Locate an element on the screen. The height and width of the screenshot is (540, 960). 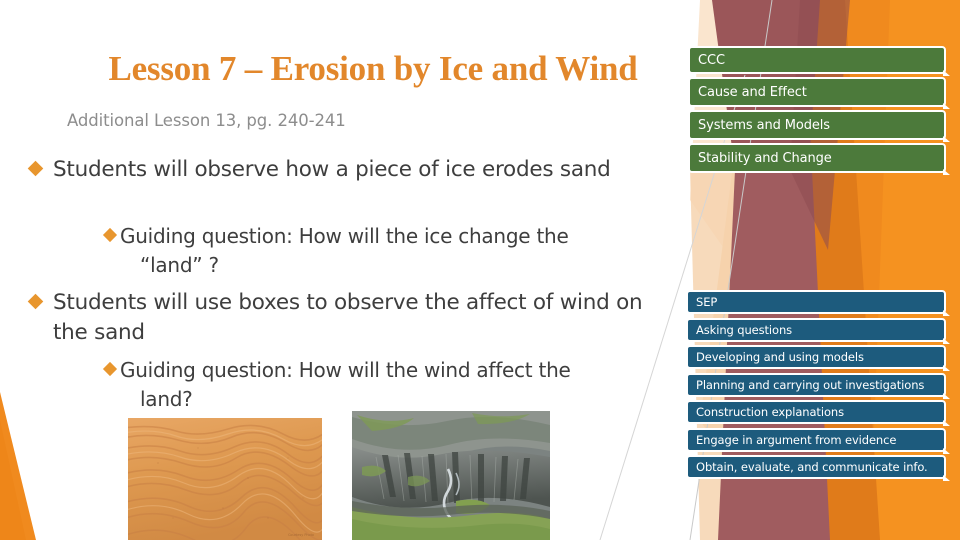
page-title: Lesson 7 – Erosion by Ice and Wind is located at coordinates (373, 68).